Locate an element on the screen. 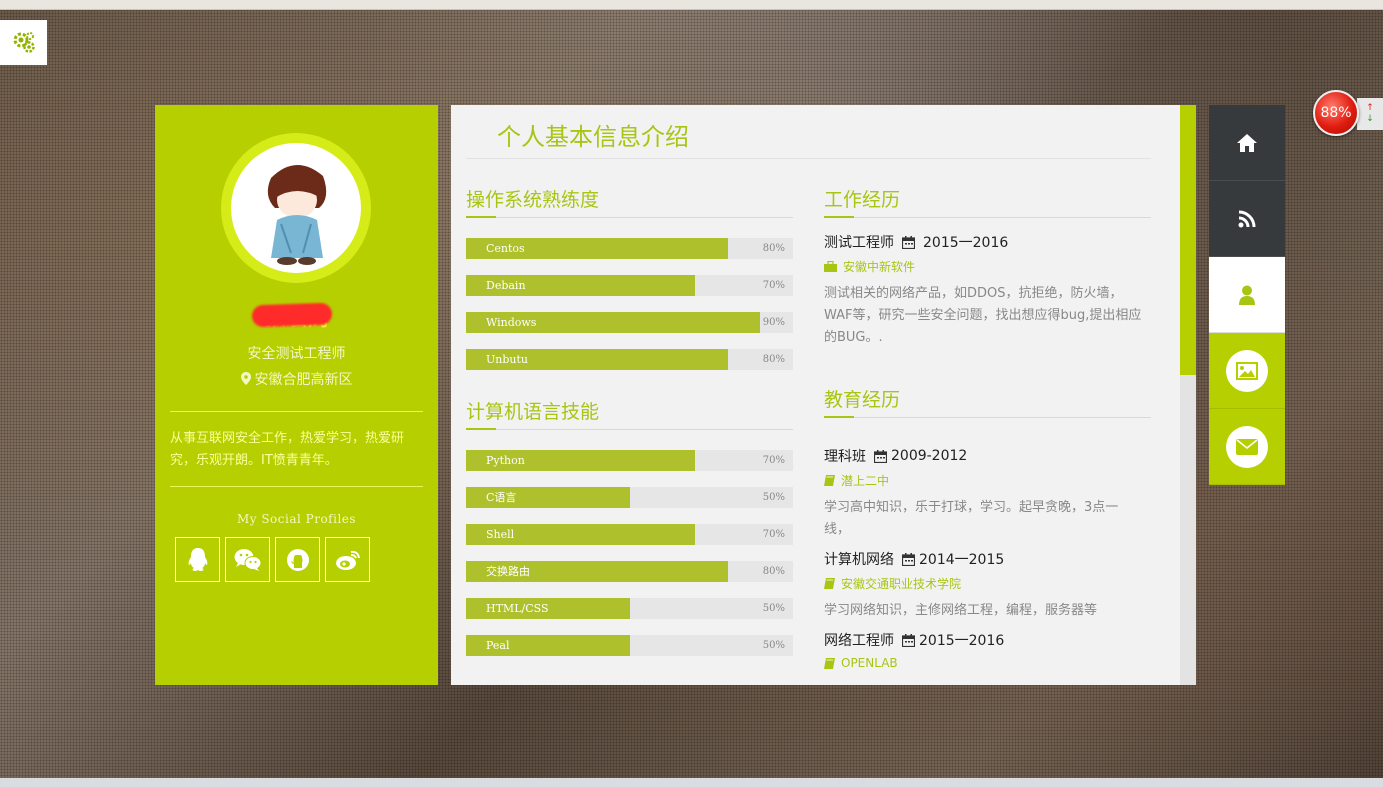 This screenshot has width=1383, height=787. gears-icon is located at coordinates (24, 42).